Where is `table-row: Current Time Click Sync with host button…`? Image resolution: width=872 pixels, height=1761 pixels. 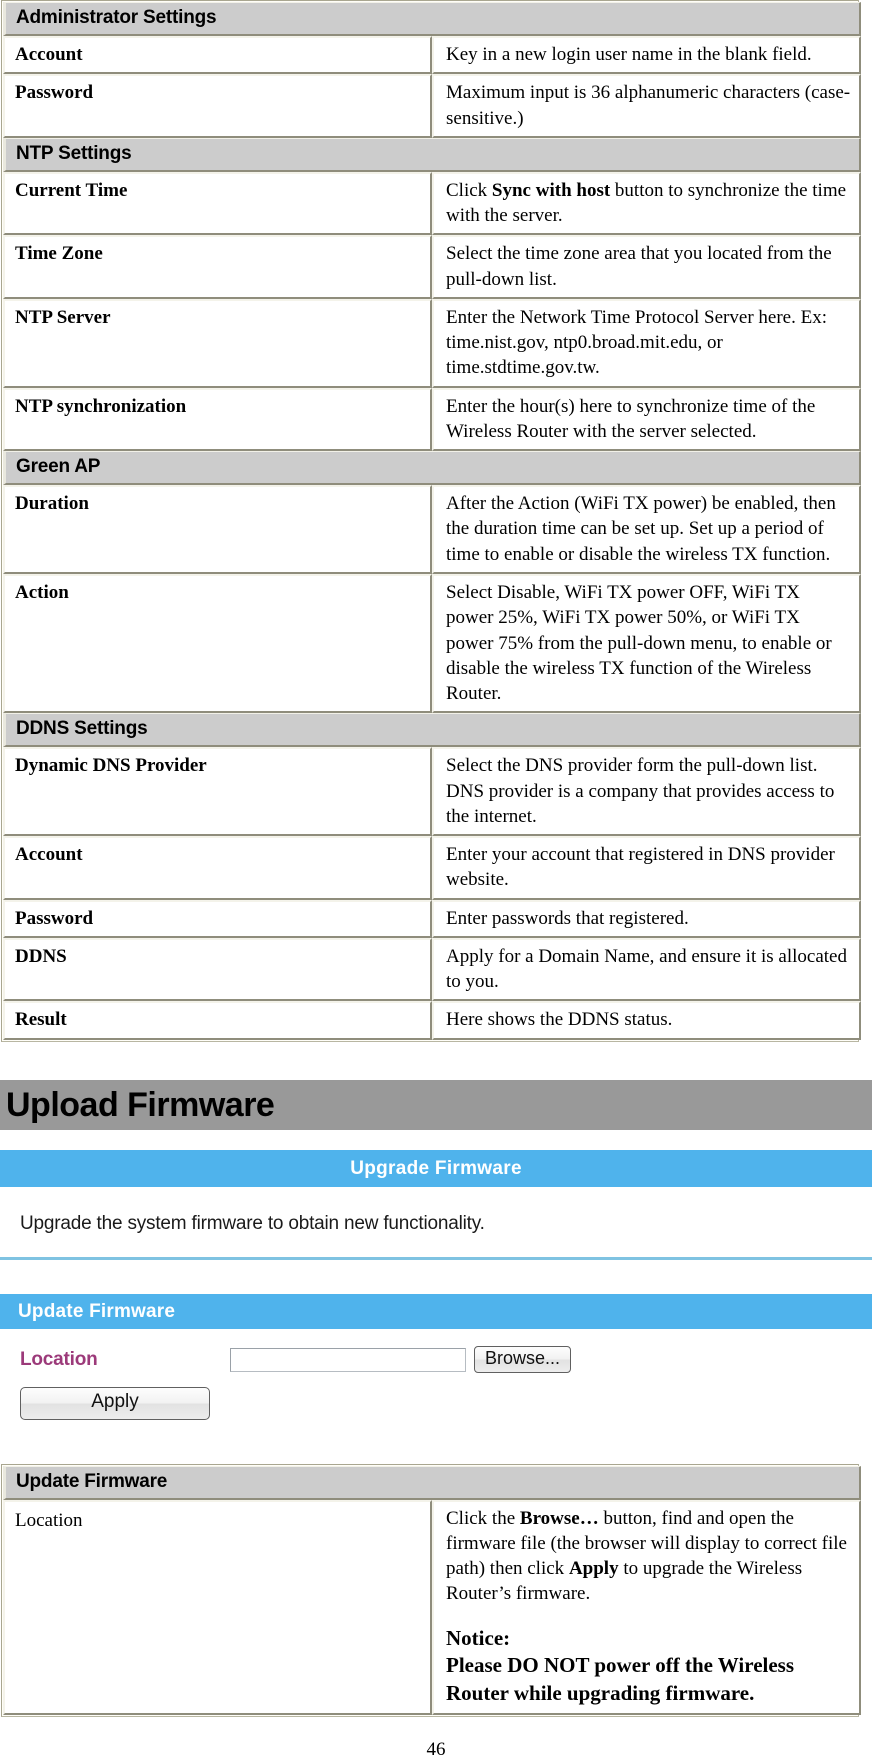 table-row: Current Time Click Sync with host button… is located at coordinates (432, 203).